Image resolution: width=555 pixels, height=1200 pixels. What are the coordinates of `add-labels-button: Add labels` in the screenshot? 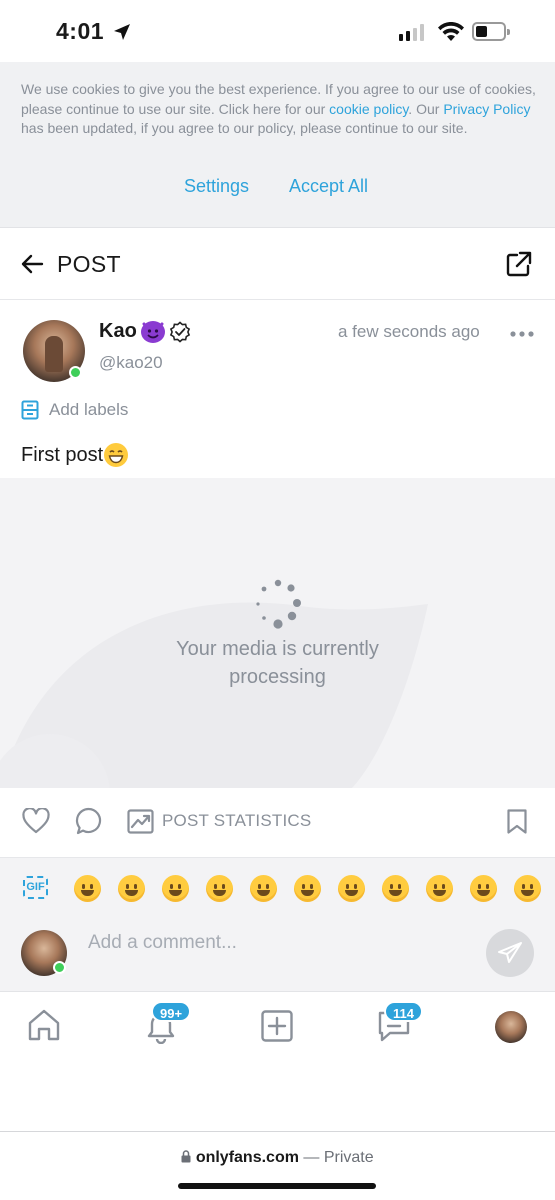 It's located at (74, 410).